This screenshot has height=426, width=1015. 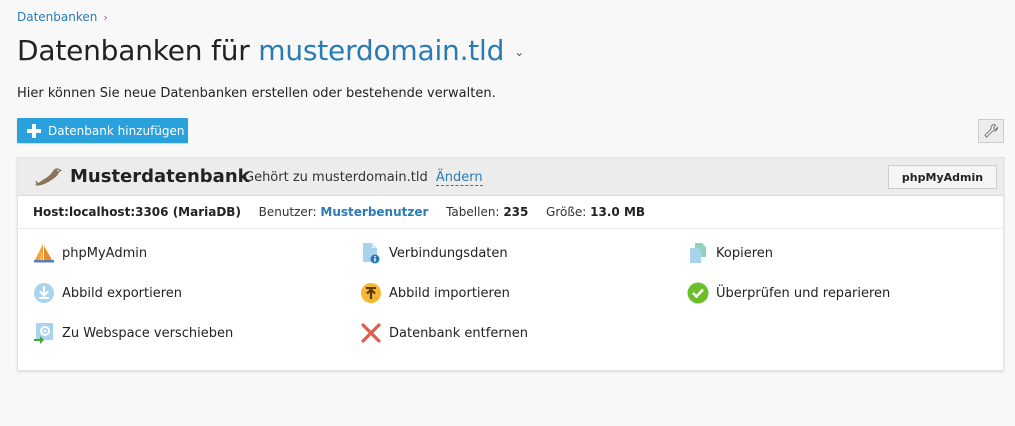 I want to click on database-owner: Gehört zu musterdomain.tld Ändern, so click(x=363, y=178).